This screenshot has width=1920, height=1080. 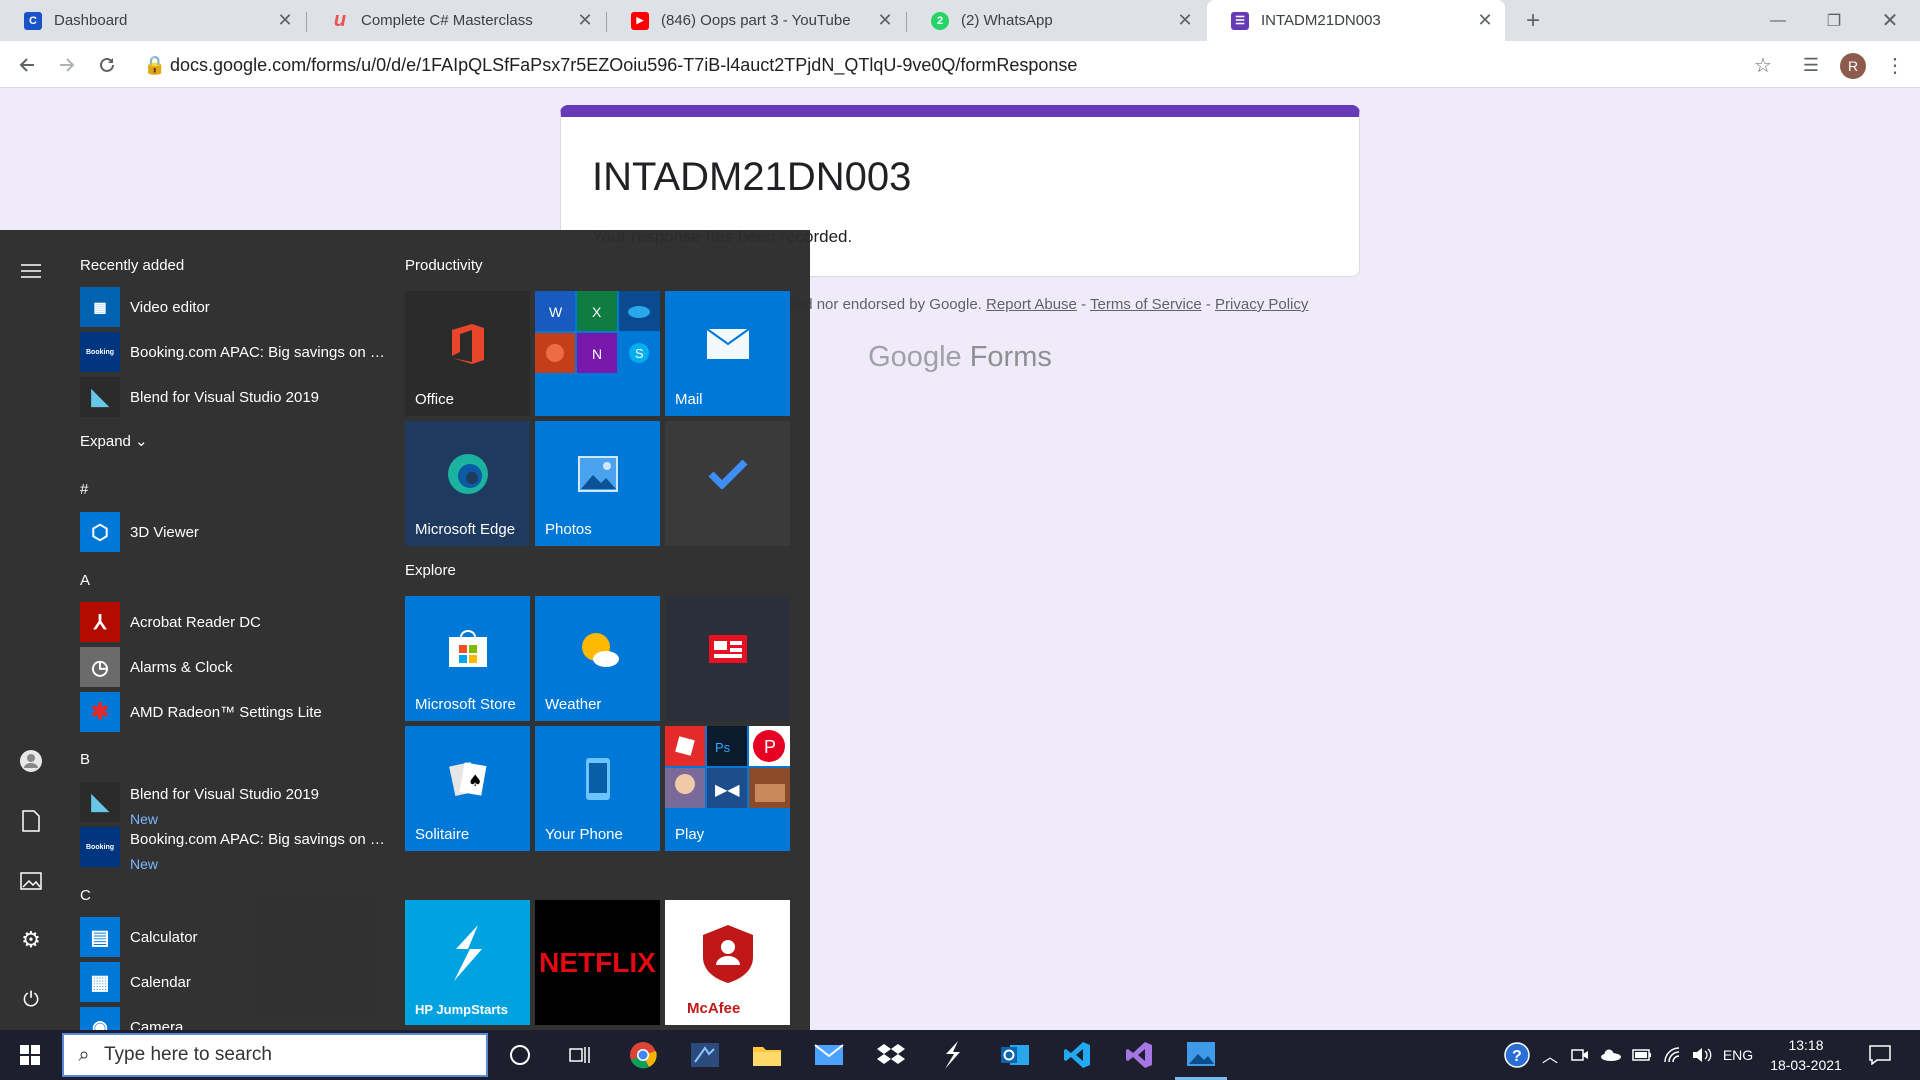 I want to click on group-explore-header: Explore, so click(x=430, y=570).